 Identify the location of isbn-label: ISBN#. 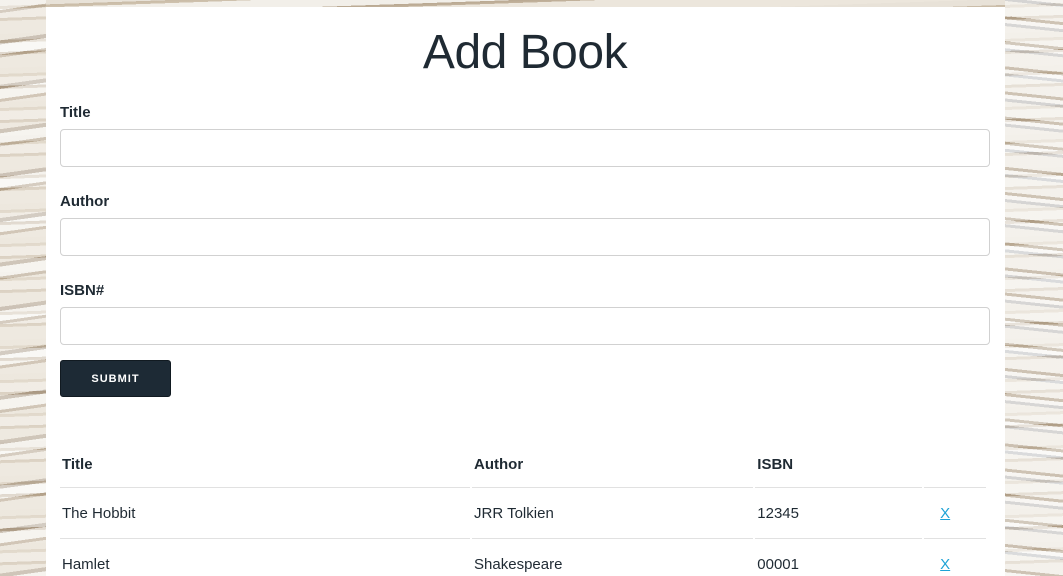
(82, 290).